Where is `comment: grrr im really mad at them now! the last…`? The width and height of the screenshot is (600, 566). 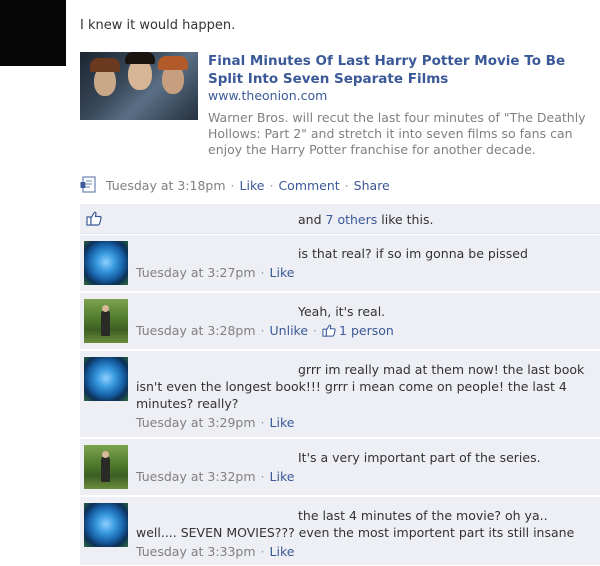
comment: grrr im really mad at them now! the last… is located at coordinates (340, 394).